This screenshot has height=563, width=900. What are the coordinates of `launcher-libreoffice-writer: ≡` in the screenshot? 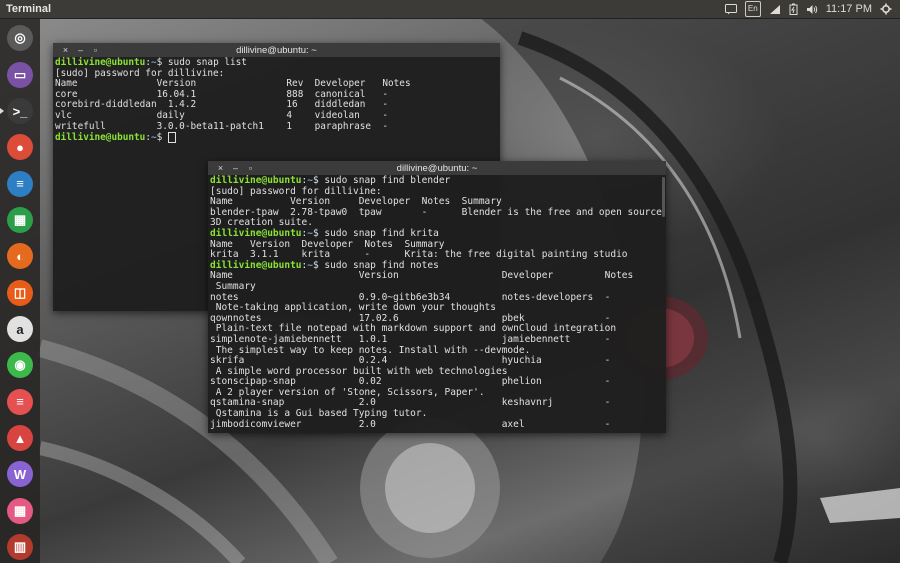 It's located at (20, 184).